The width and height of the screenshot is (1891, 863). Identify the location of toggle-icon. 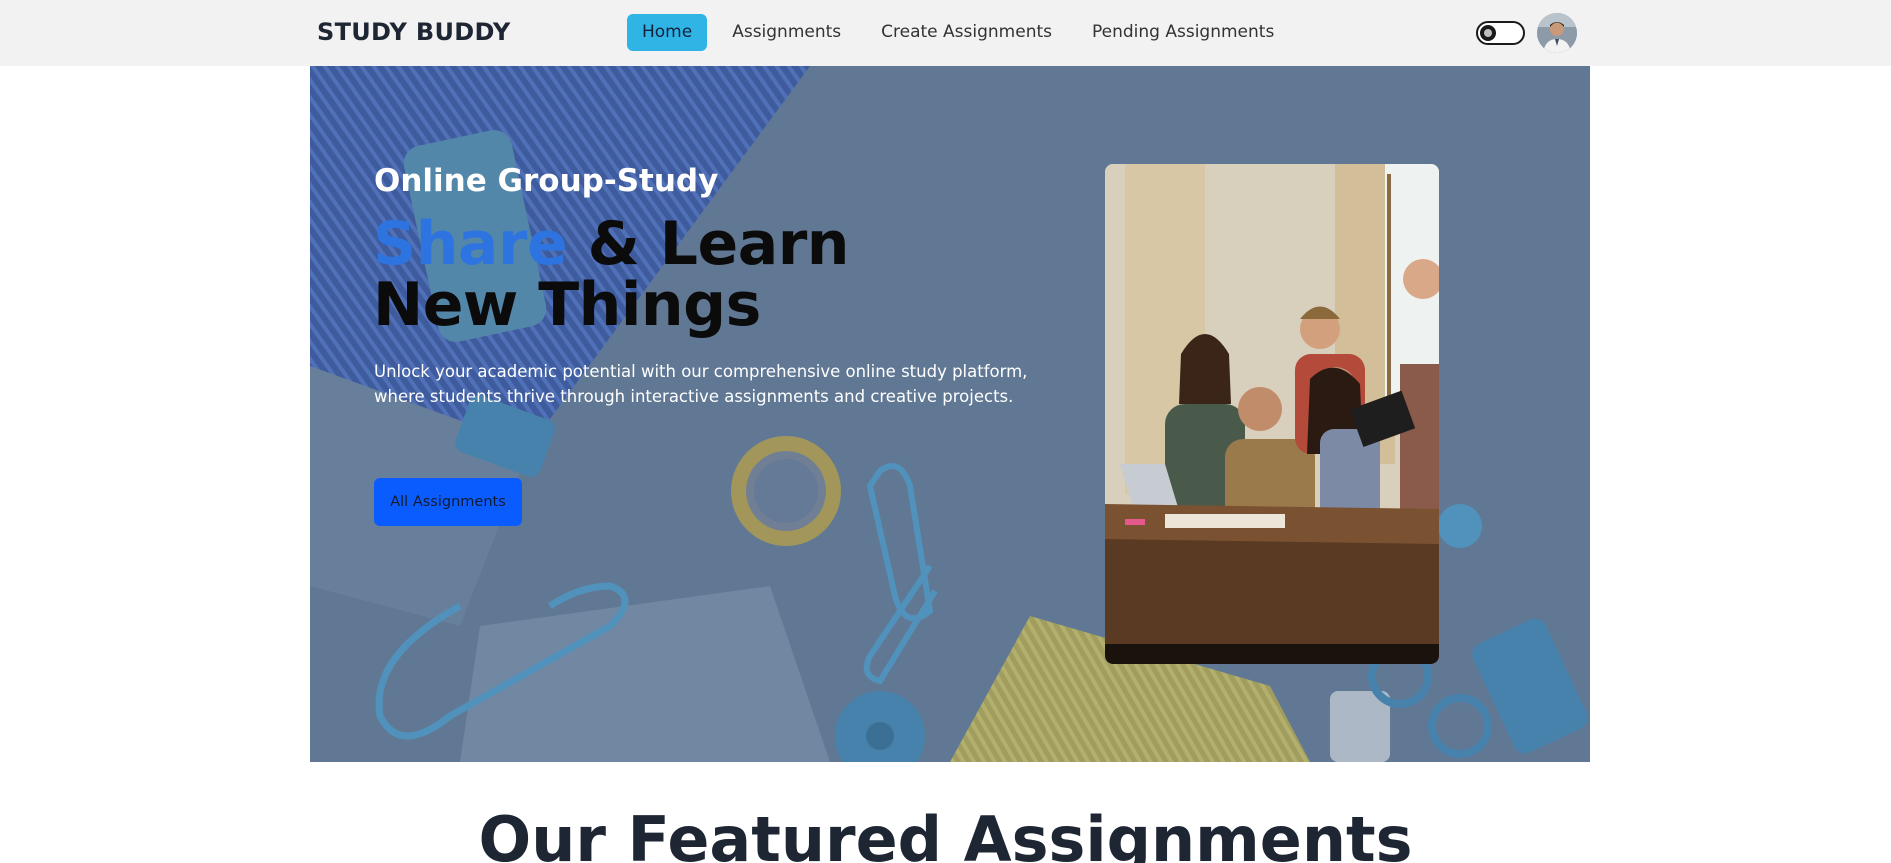
(1488, 33).